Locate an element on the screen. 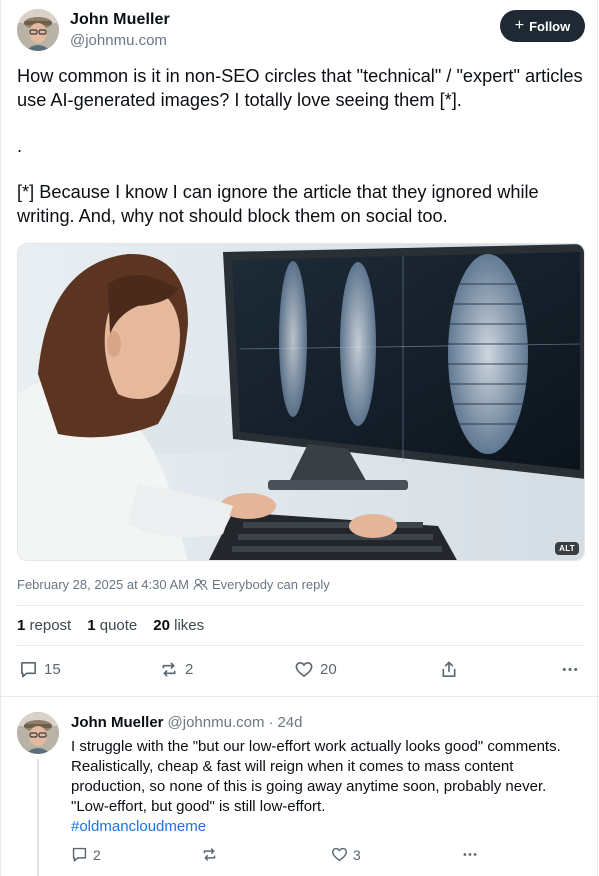 Image resolution: width=599 pixels, height=876 pixels. quotes-stat: 1 quote is located at coordinates (112, 625).